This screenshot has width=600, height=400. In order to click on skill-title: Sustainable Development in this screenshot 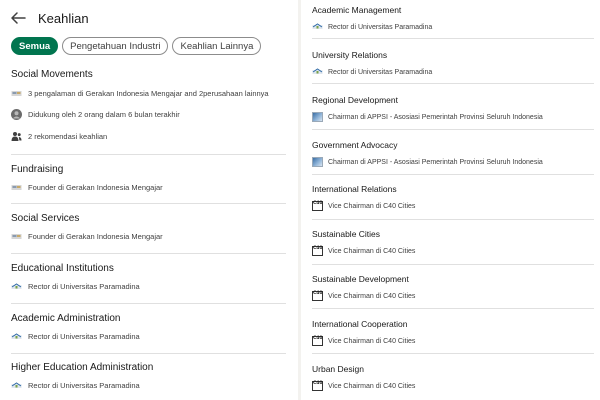, I will do `click(452, 279)`.